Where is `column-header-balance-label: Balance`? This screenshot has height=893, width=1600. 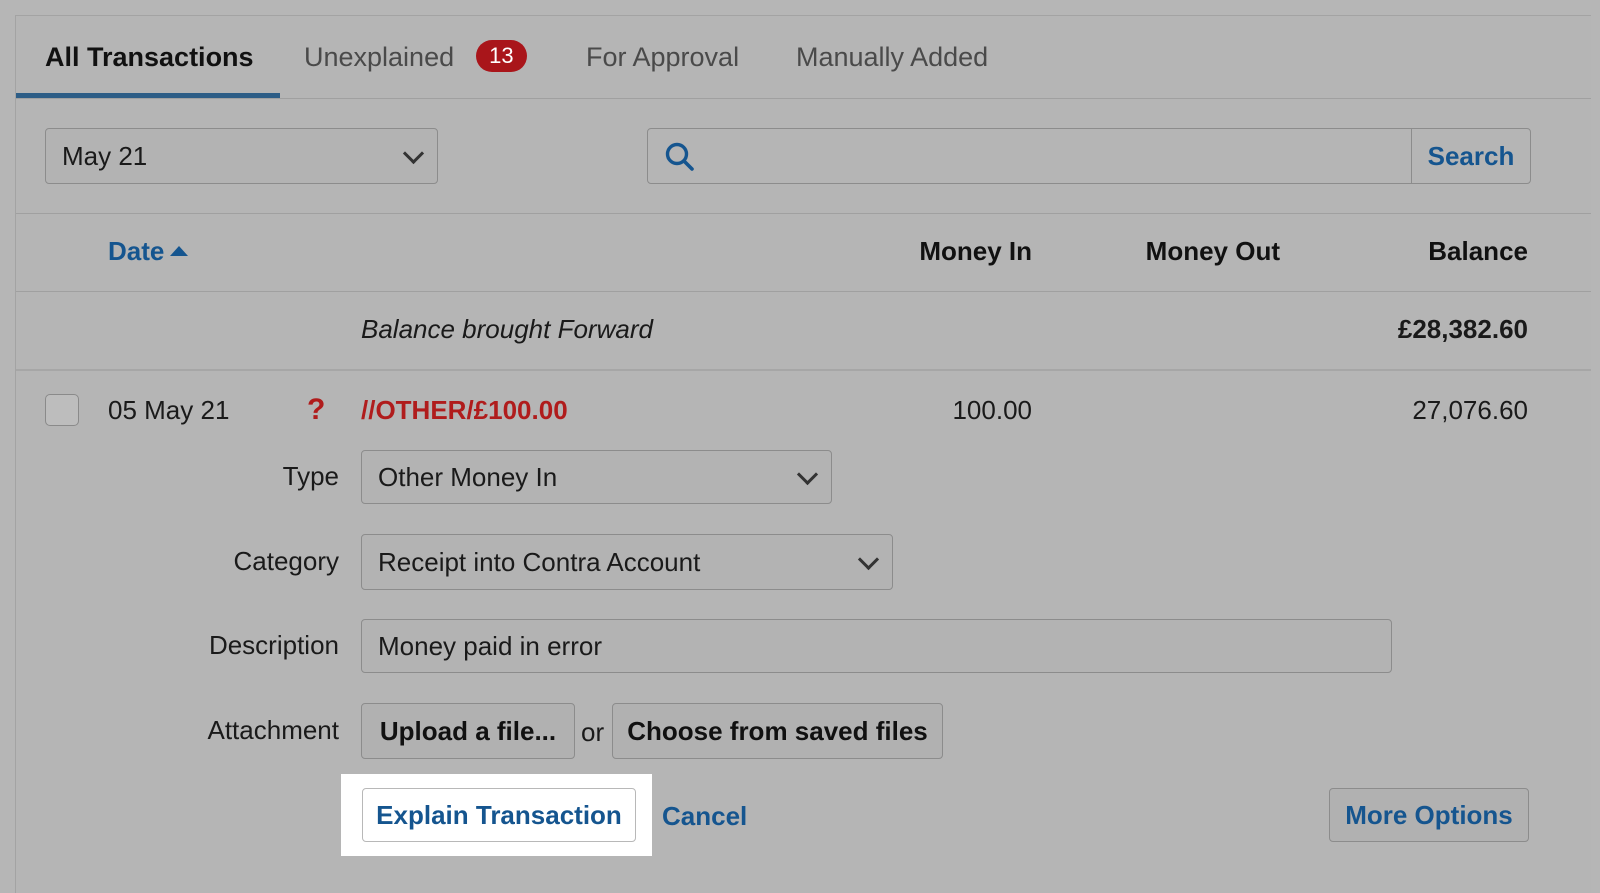 column-header-balance-label: Balance is located at coordinates (1478, 251).